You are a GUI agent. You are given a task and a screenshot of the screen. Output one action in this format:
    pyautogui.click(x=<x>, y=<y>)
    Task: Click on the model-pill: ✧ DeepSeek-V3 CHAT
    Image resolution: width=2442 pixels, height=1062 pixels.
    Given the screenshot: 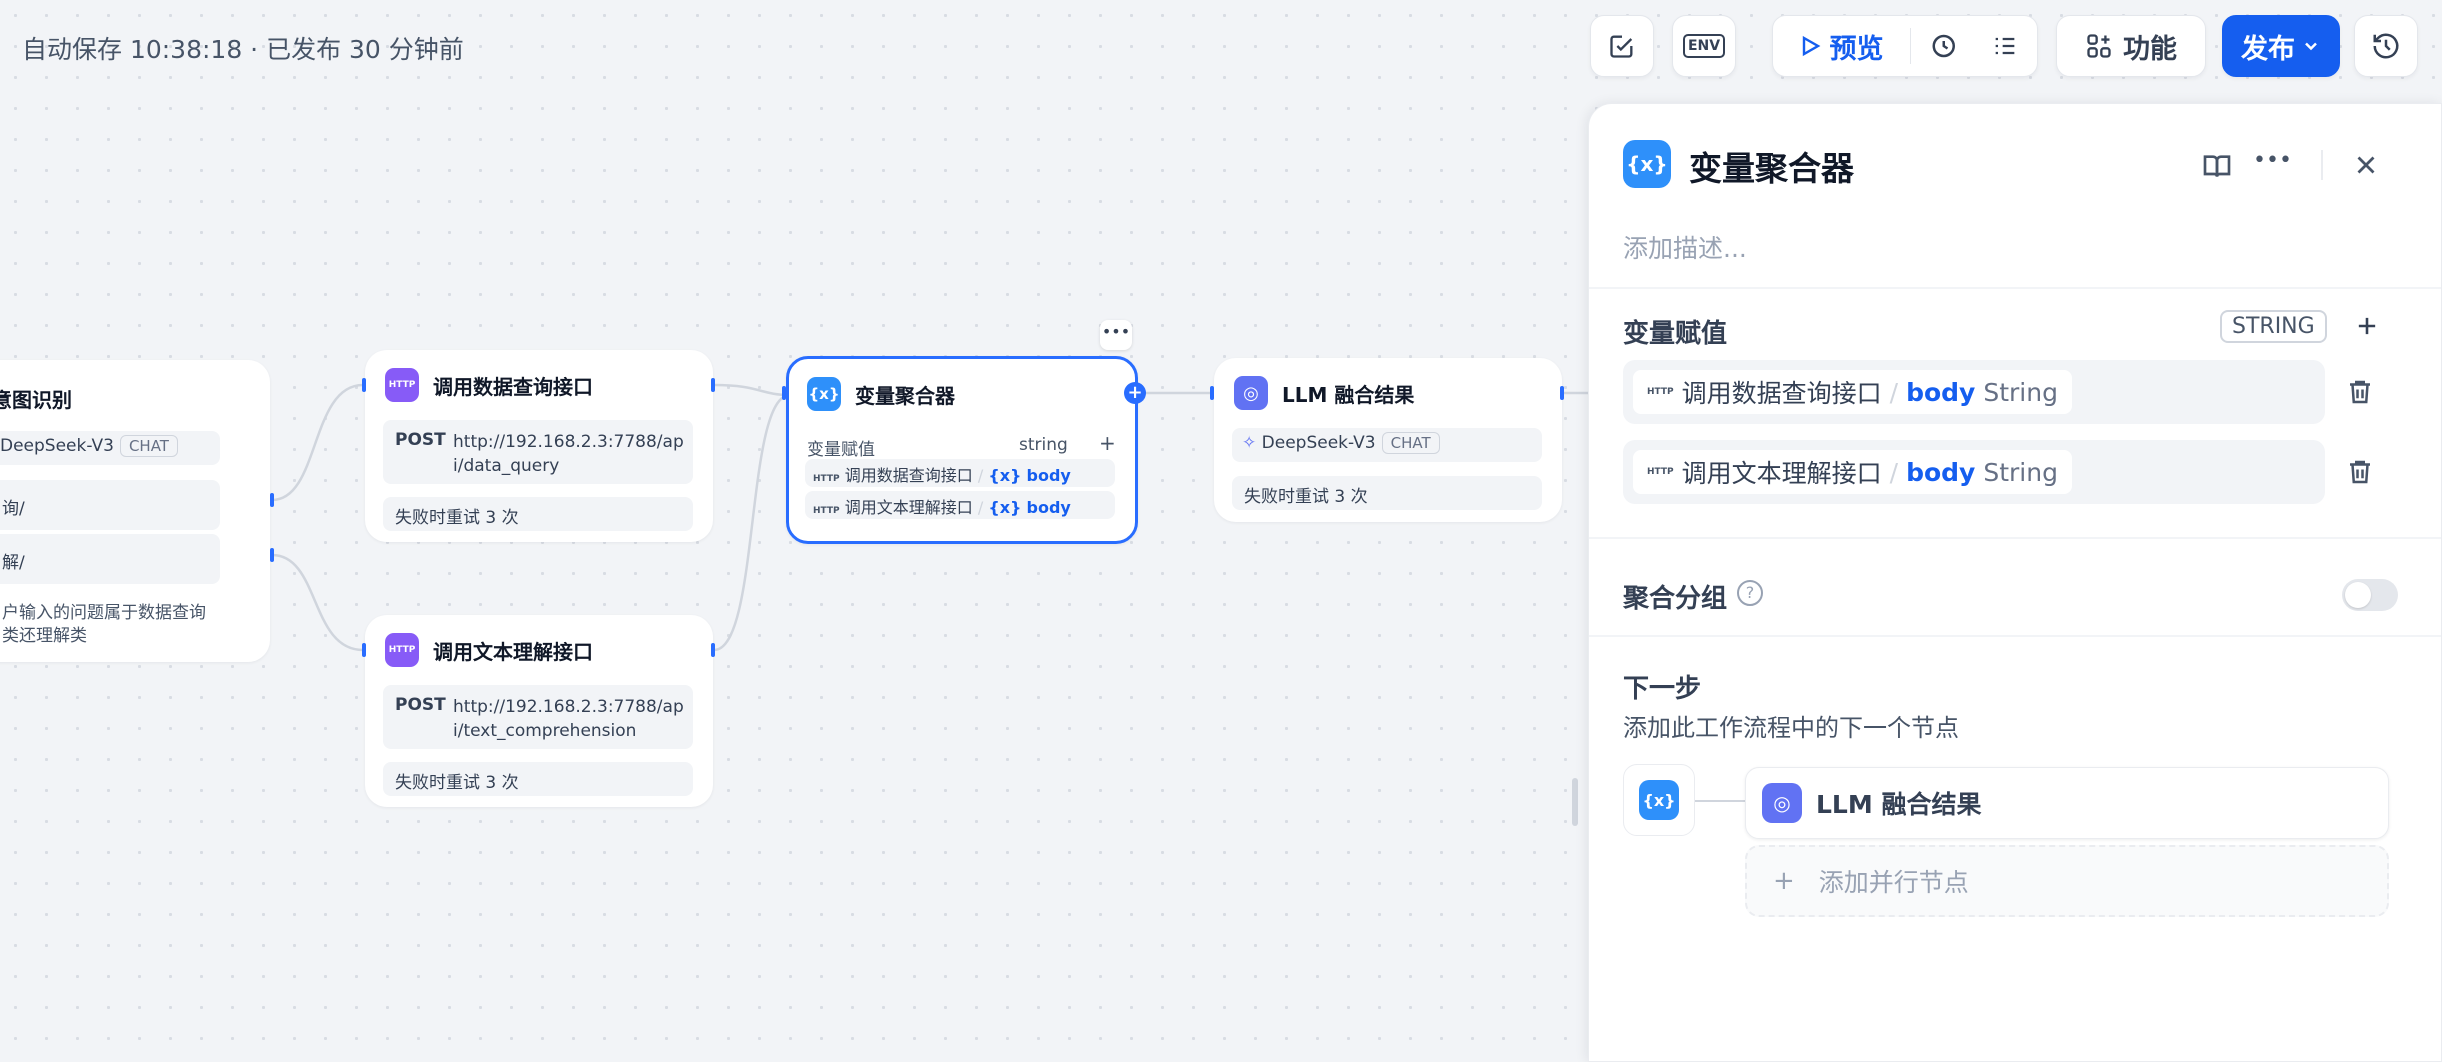 What is the action you would take?
    pyautogui.click(x=1387, y=445)
    